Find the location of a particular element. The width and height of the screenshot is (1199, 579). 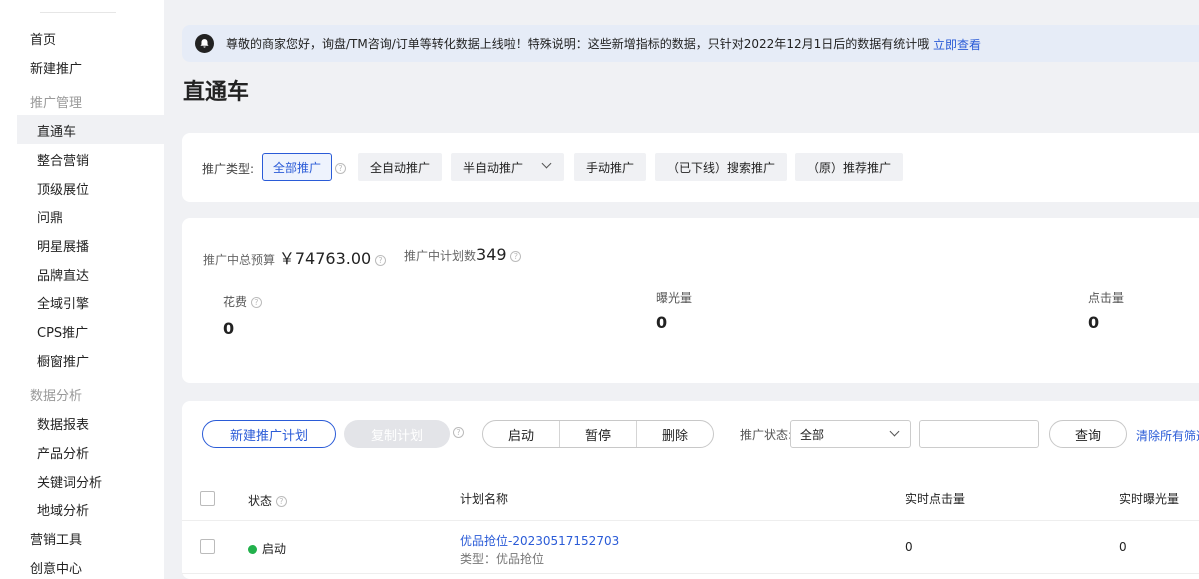

plan-type: 类型：优品抢位 is located at coordinates (502, 559).